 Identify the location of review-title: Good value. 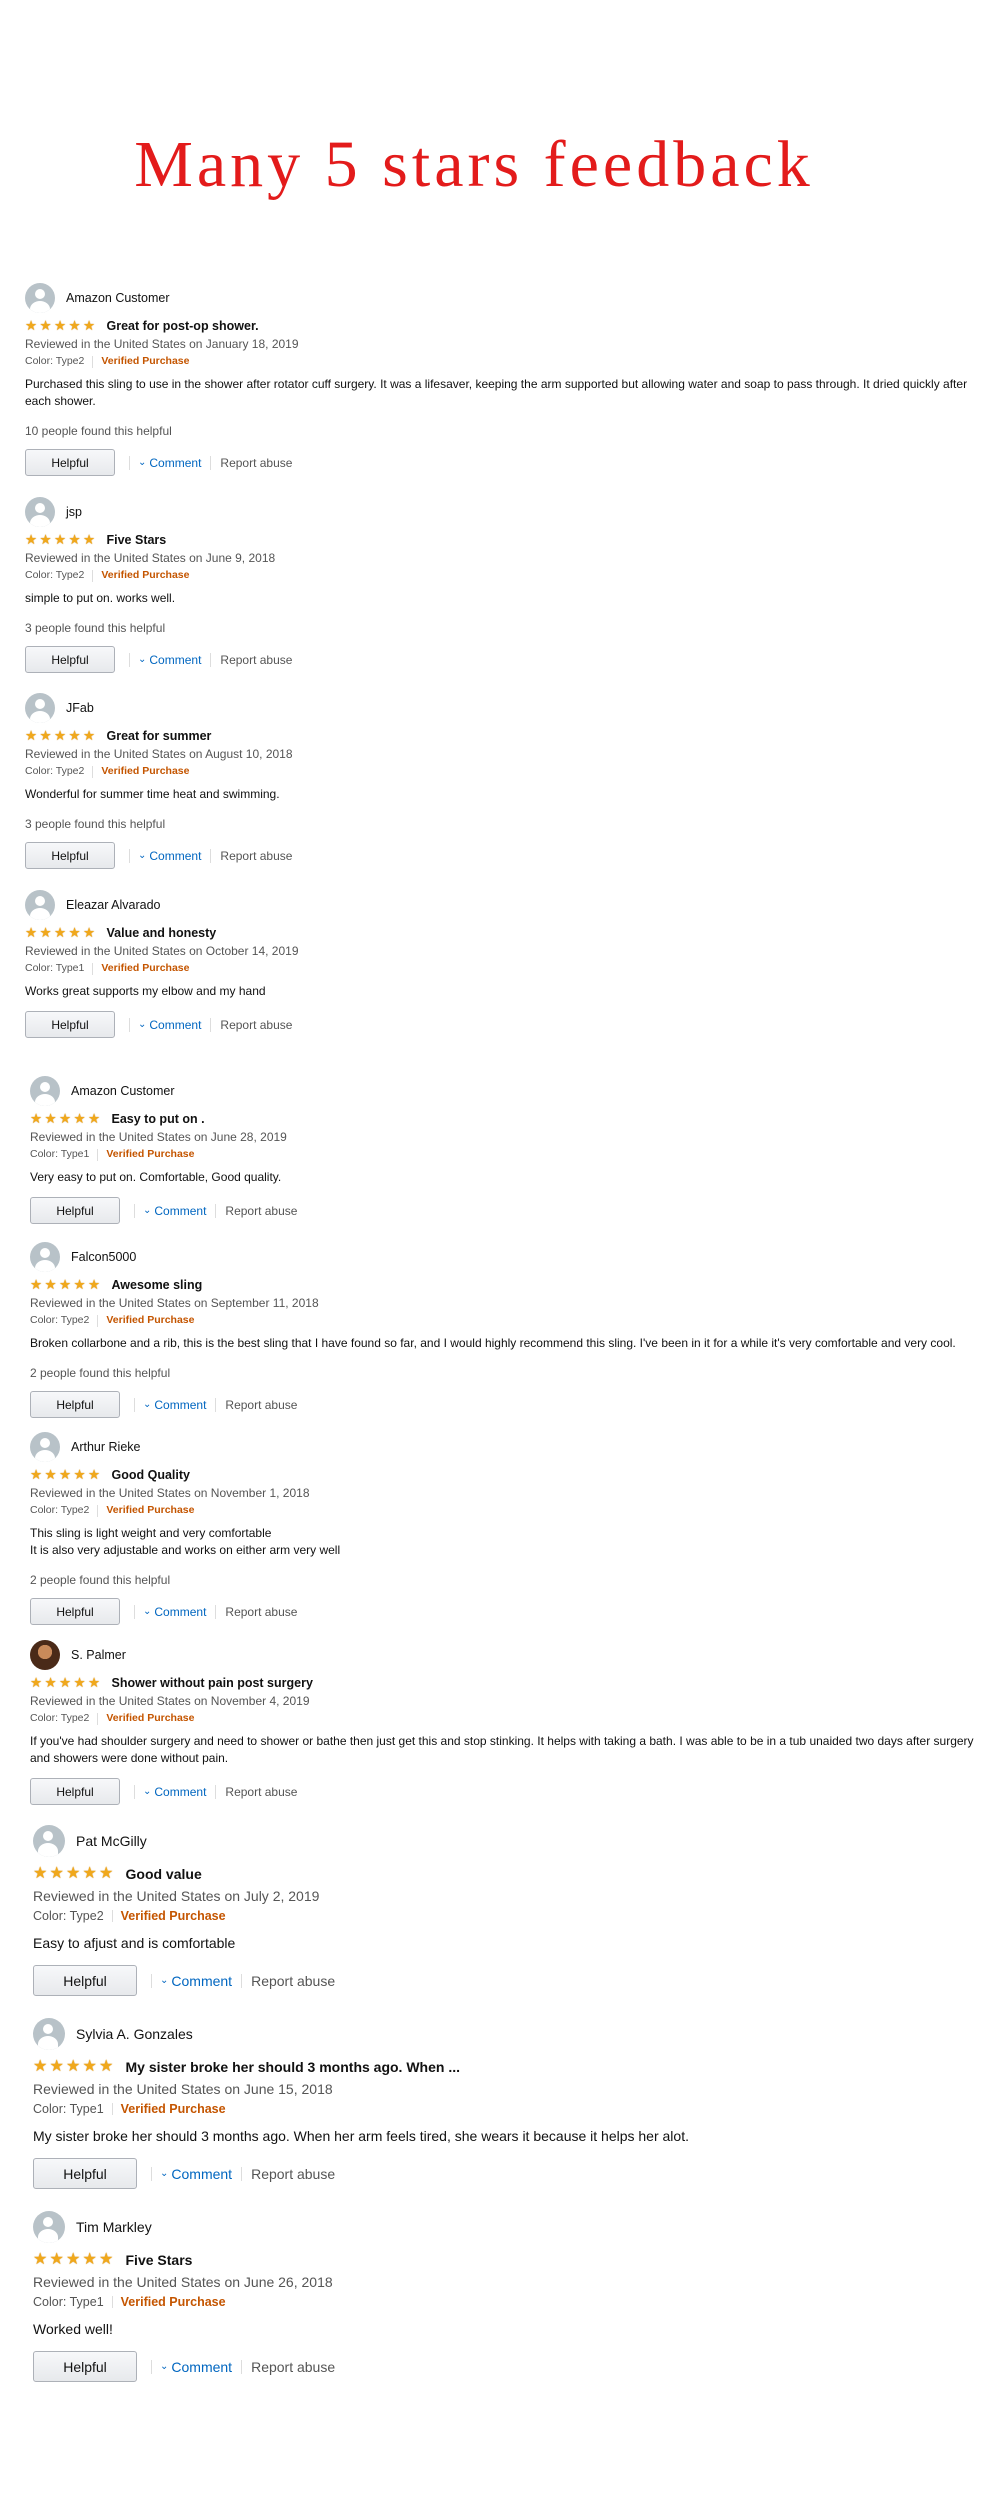
(164, 1874).